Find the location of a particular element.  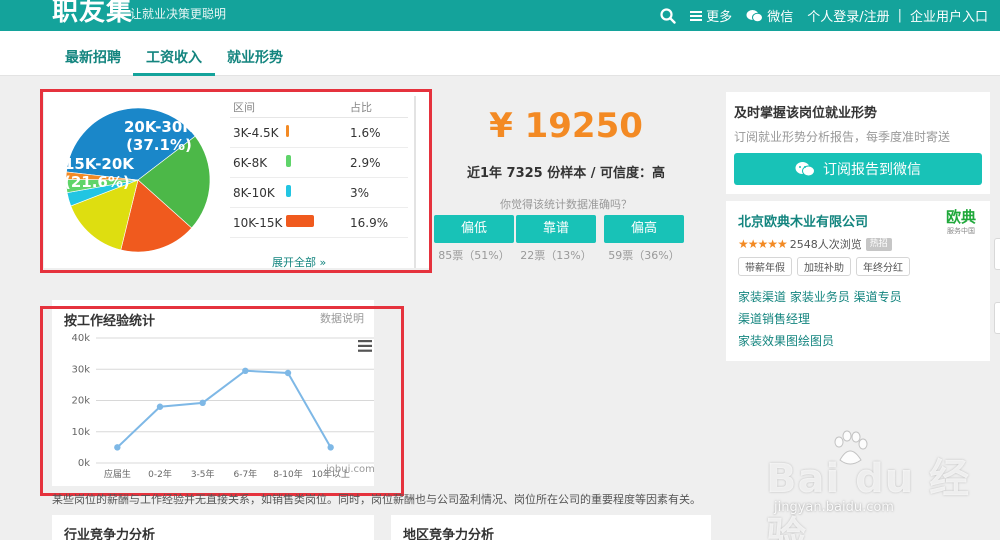

sub-nav: 最新招聘 工资收入 就业形势 is located at coordinates (500, 53).